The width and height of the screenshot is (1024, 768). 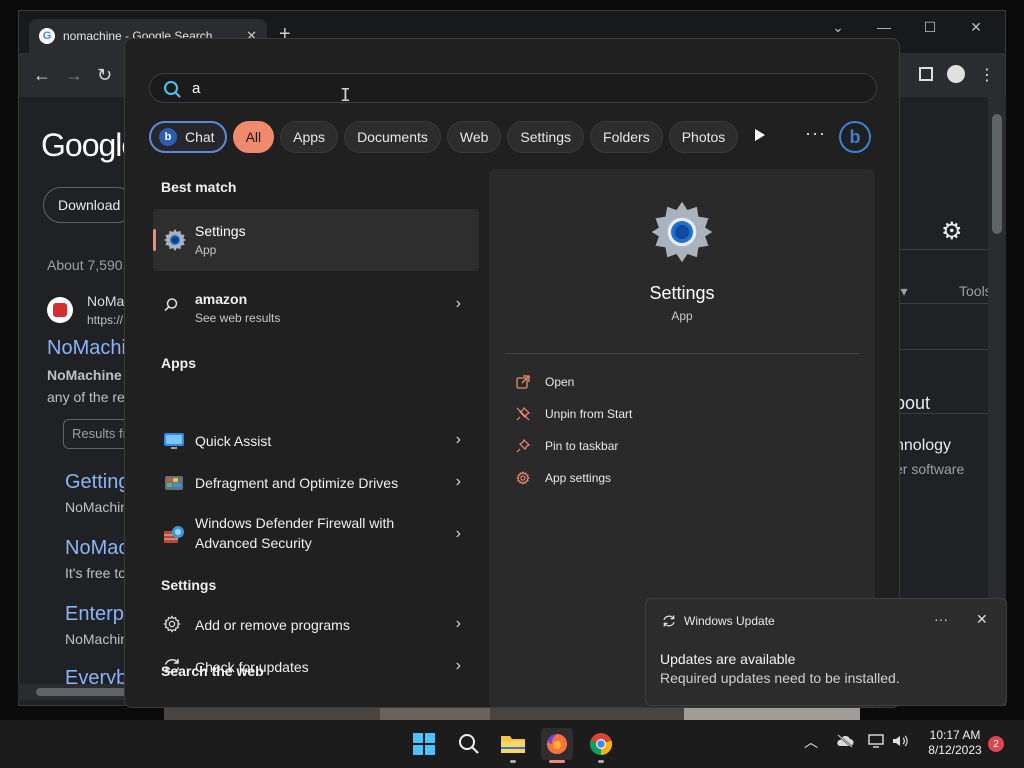 I want to click on filter-all: All, so click(x=253, y=137).